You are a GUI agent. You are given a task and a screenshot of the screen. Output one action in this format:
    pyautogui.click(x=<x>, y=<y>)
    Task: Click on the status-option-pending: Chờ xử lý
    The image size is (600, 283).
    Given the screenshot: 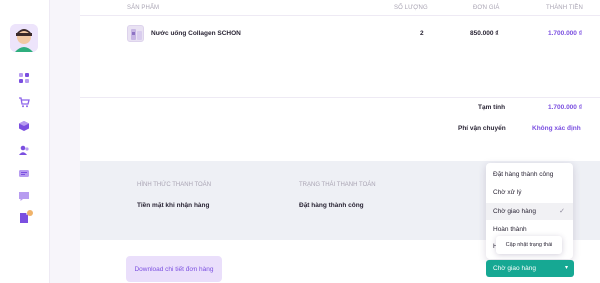 What is the action you would take?
    pyautogui.click(x=529, y=192)
    